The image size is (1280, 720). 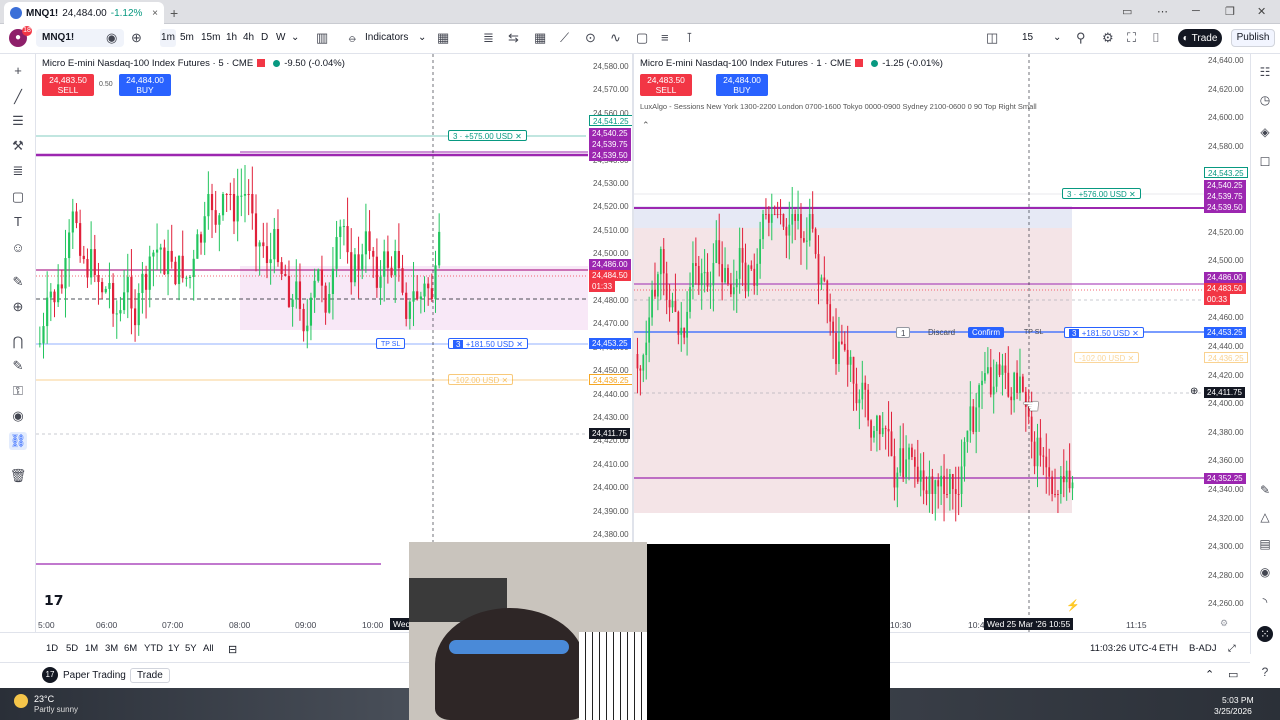 What do you see at coordinates (665, 37) in the screenshot?
I see `text-tool-icon: ≡` at bounding box center [665, 37].